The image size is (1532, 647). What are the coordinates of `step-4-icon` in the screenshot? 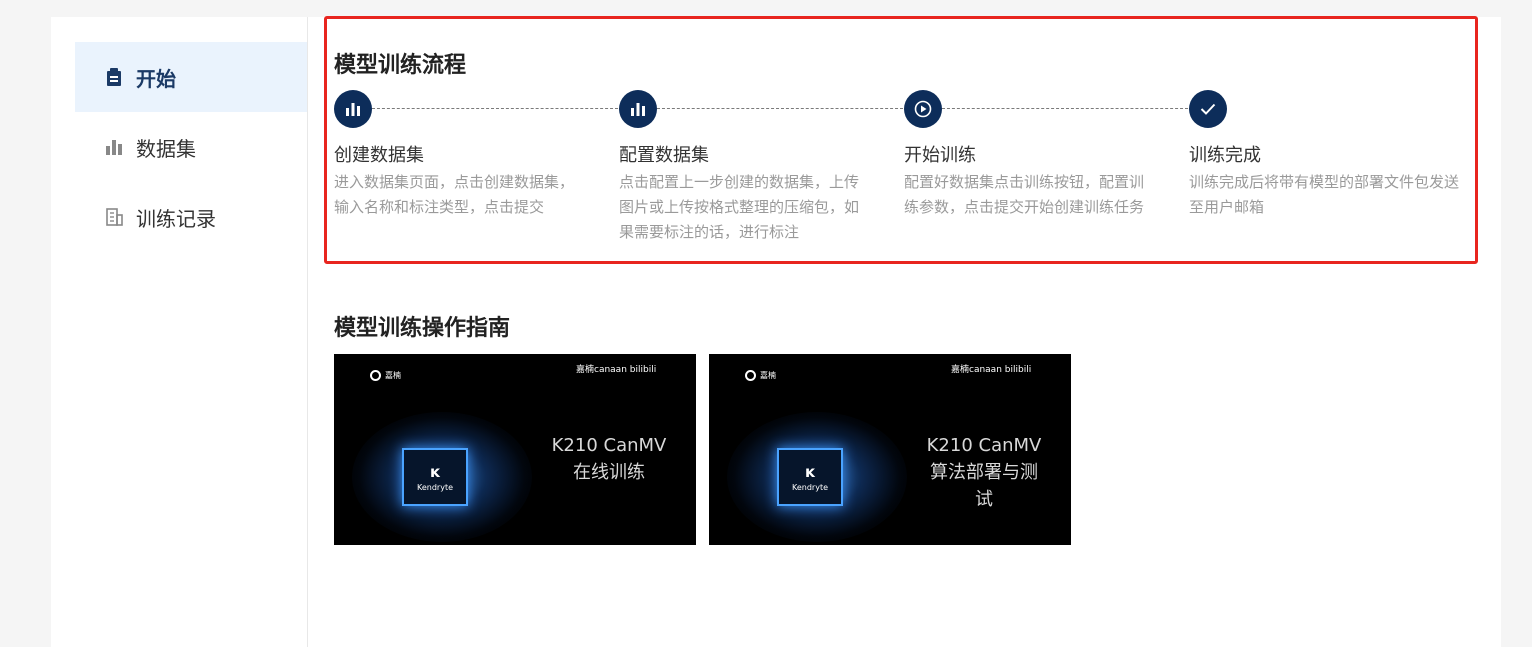 It's located at (1208, 109).